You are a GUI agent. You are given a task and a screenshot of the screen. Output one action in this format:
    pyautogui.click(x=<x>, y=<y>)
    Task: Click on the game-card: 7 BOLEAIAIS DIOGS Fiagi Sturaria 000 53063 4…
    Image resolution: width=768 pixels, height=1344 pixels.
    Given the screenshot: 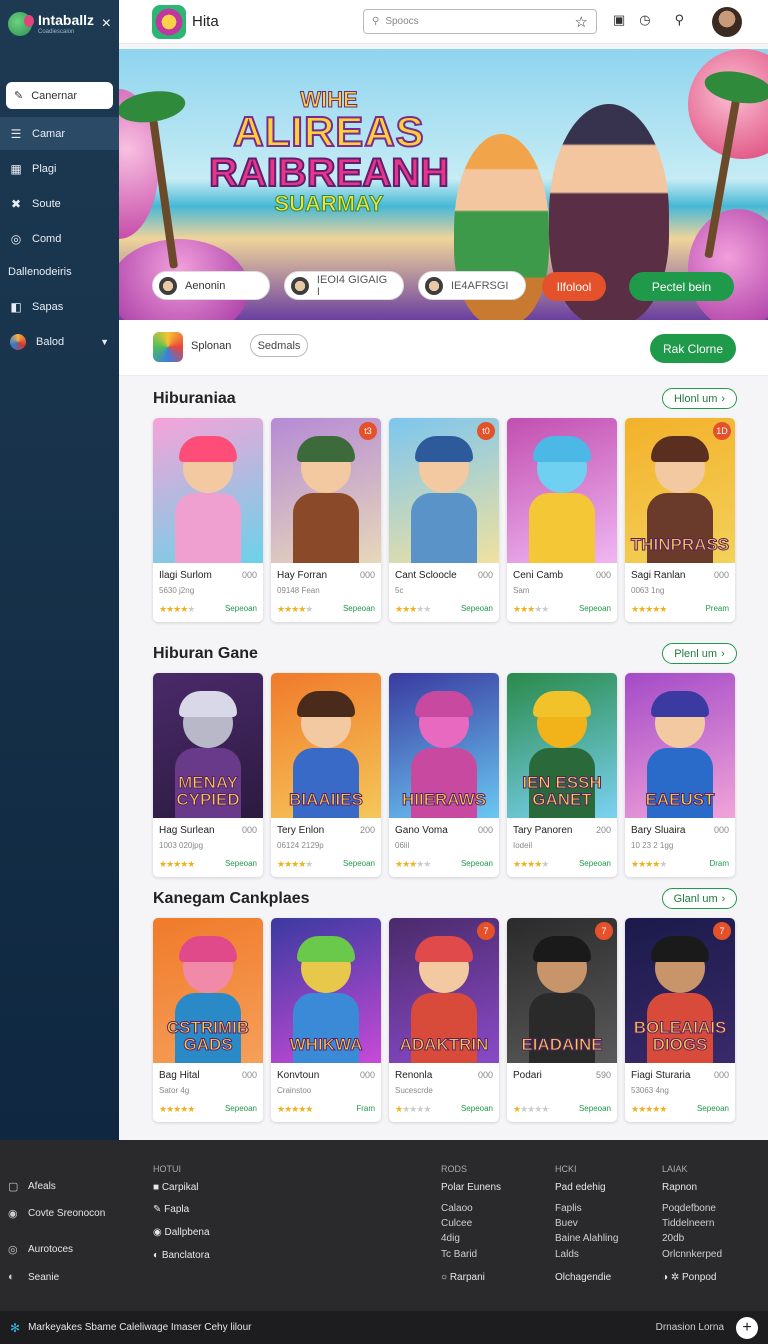 What is the action you would take?
    pyautogui.click(x=680, y=1020)
    